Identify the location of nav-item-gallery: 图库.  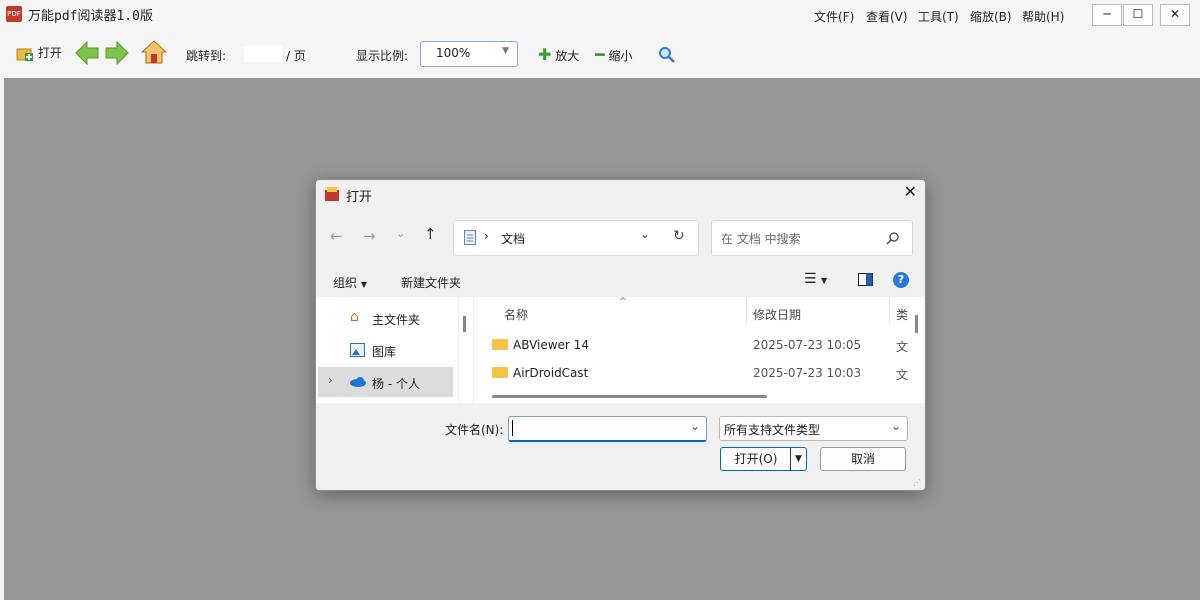
(385, 350).